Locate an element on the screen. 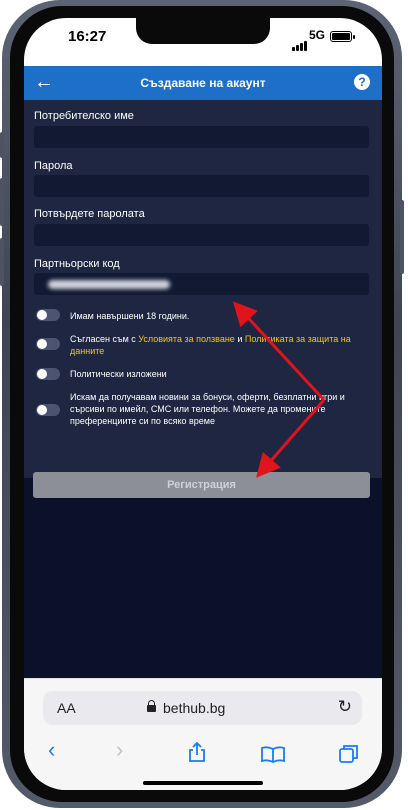 This screenshot has width=408, height=810. signal-icon is located at coordinates (300, 42).